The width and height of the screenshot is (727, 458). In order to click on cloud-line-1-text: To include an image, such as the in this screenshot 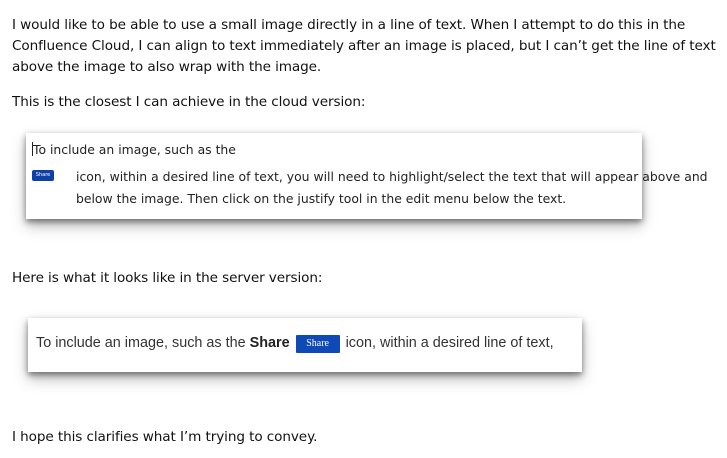, I will do `click(134, 149)`.